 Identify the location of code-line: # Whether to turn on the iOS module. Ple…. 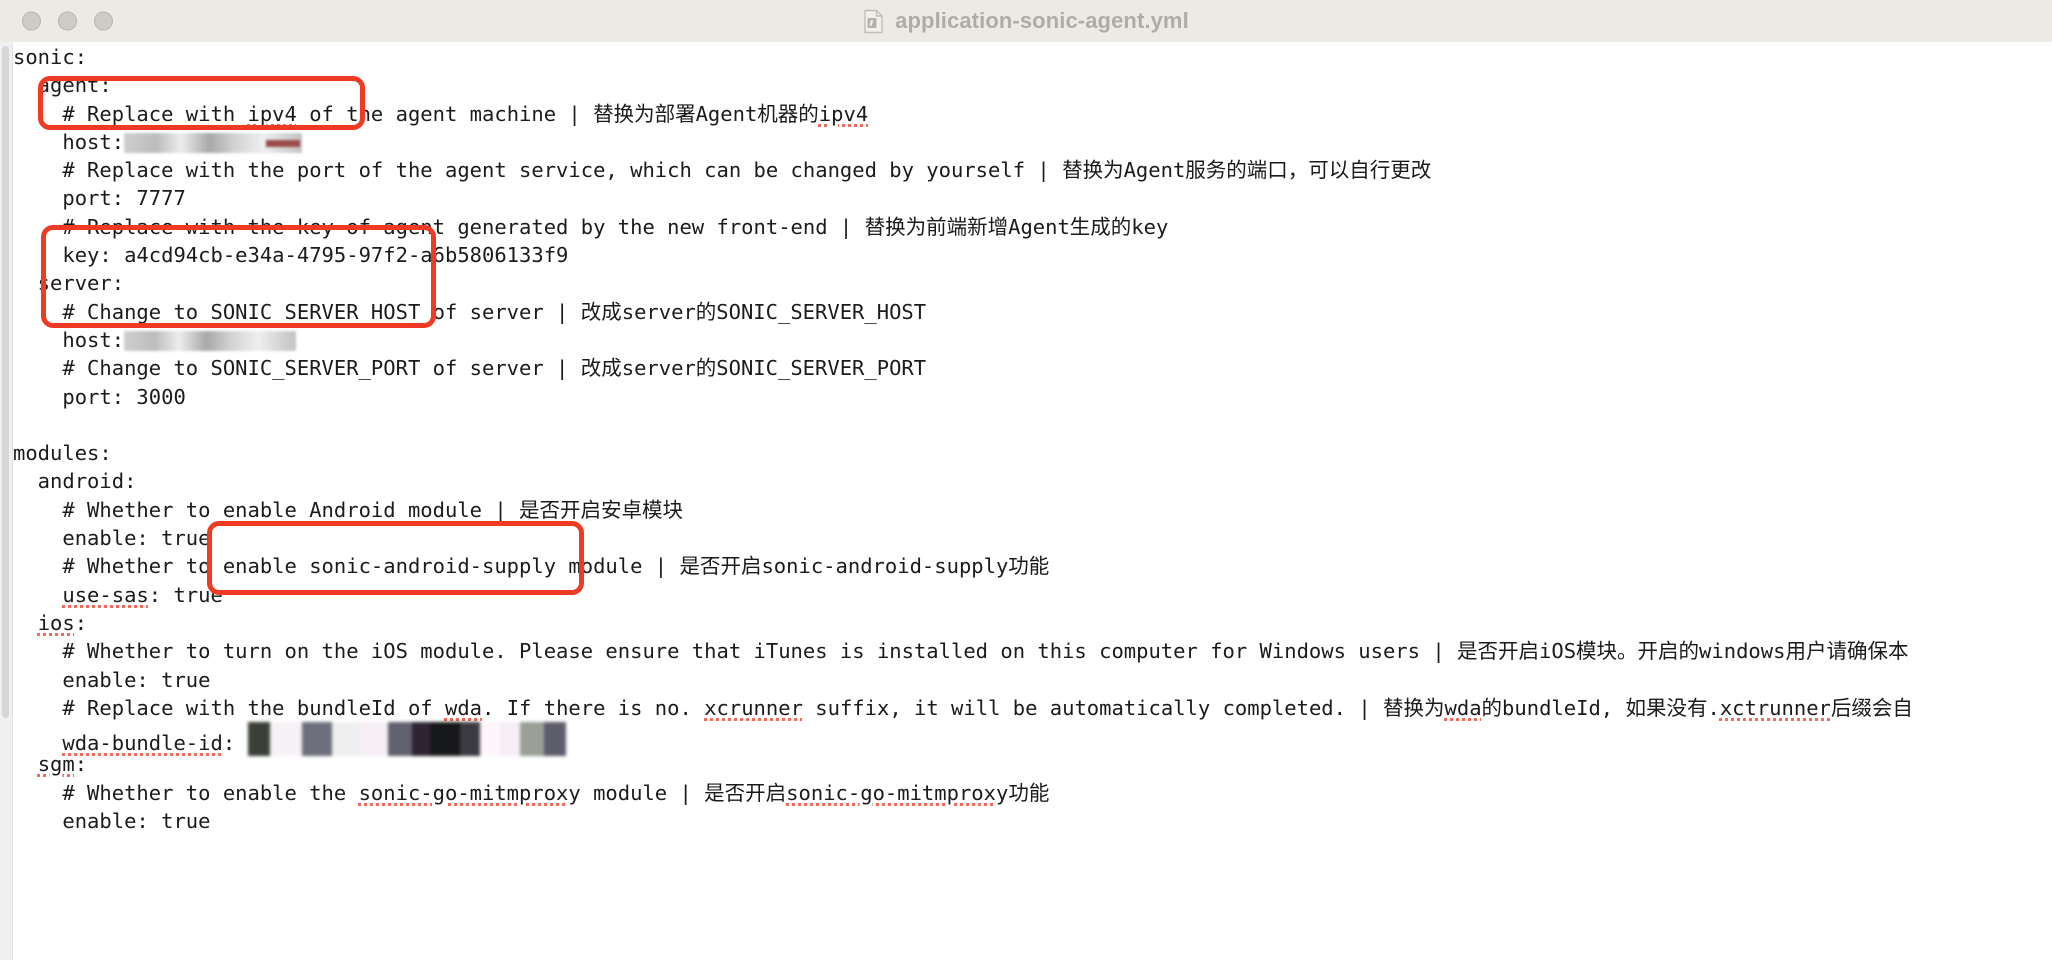
(1032, 651).